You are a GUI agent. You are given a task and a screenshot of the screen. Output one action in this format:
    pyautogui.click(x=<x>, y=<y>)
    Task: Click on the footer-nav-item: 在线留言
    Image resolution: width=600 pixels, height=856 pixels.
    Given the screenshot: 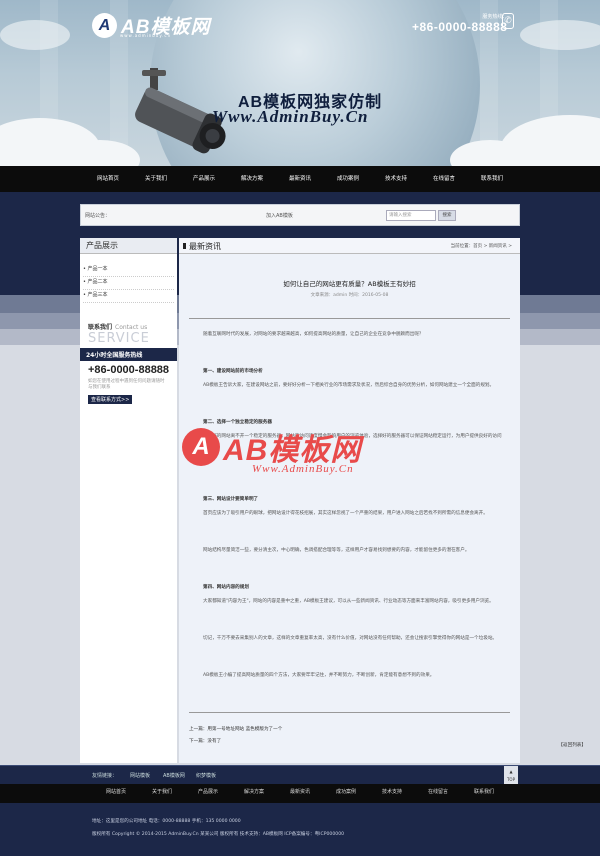 What is the action you would take?
    pyautogui.click(x=438, y=793)
    